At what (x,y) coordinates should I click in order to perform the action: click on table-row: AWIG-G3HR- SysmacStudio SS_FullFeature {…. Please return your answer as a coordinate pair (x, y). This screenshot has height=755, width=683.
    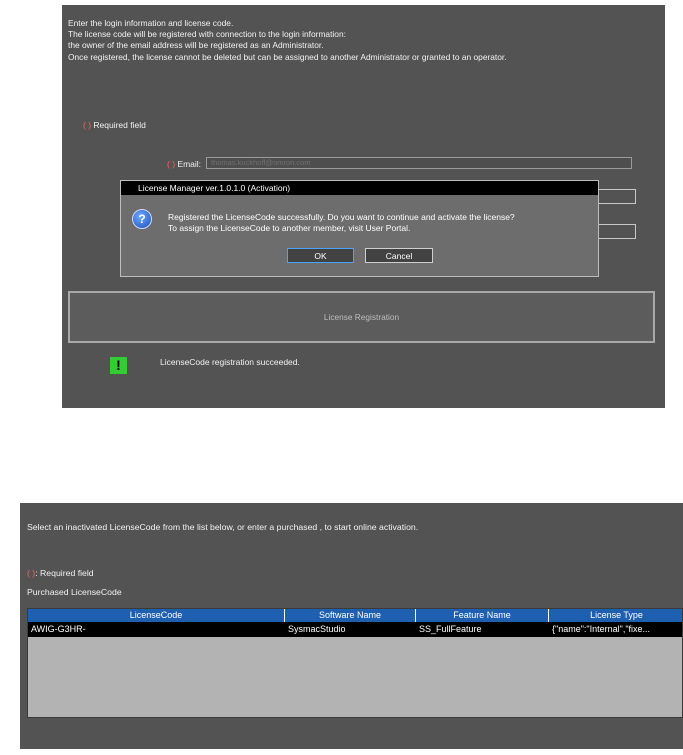
    Looking at the image, I should click on (355, 629).